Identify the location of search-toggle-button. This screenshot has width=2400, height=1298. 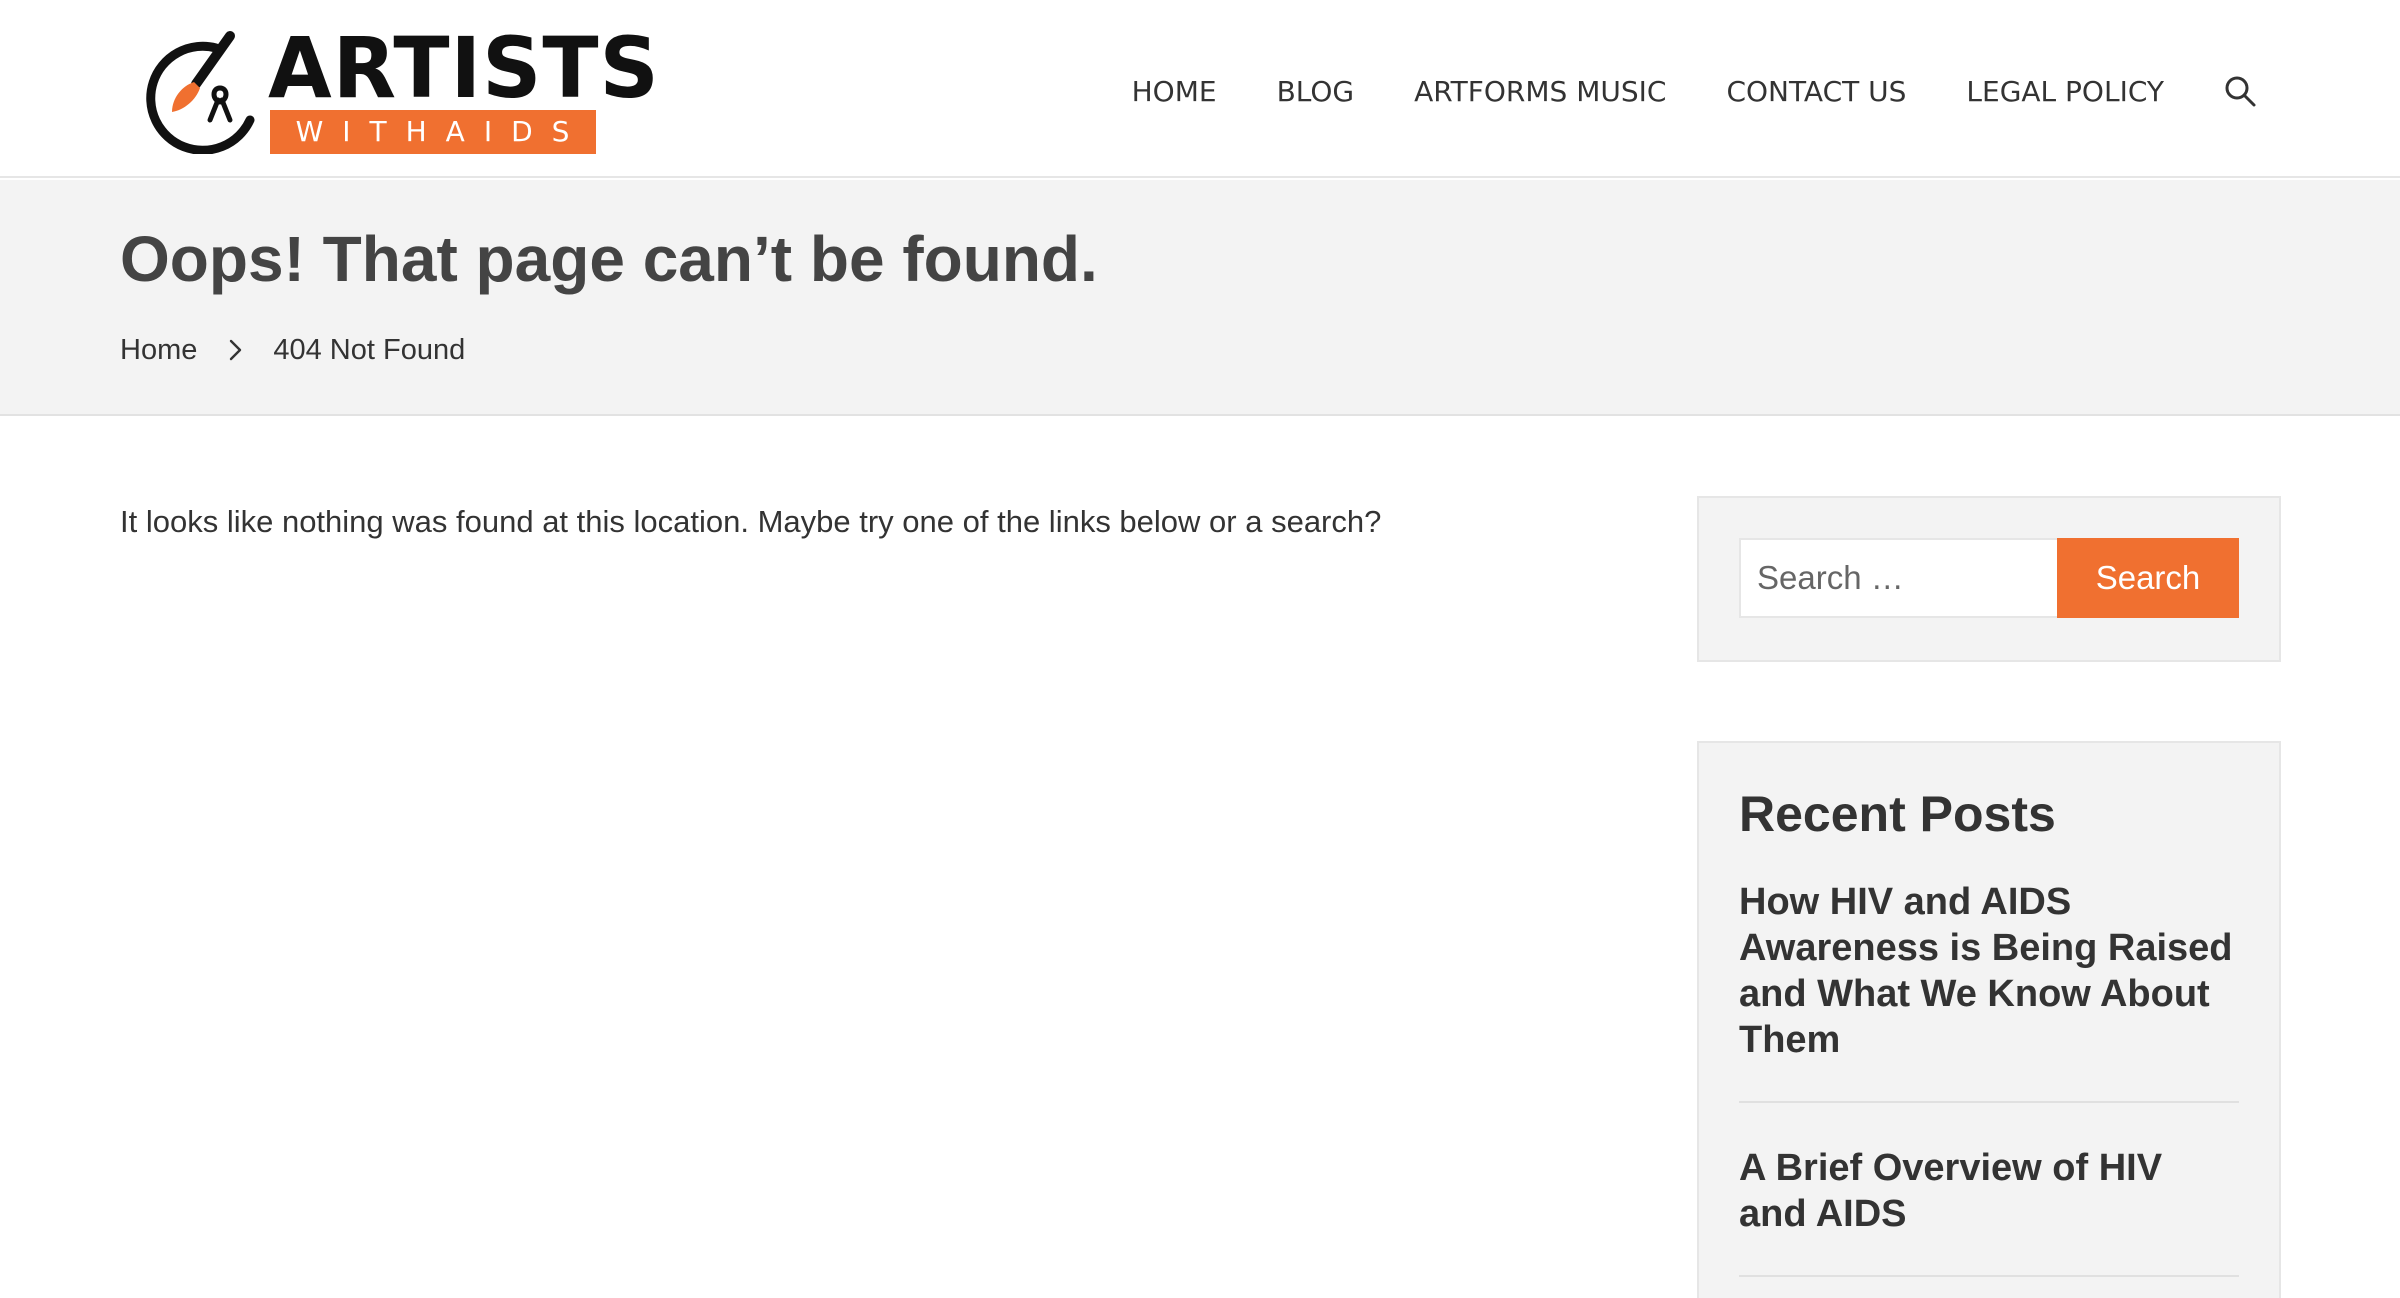
(2240, 91).